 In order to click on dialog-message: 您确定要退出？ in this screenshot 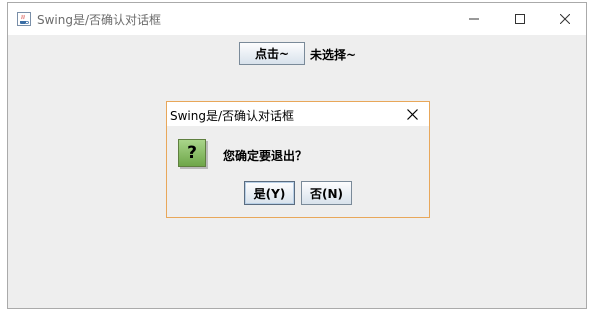, I will do `click(265, 156)`.